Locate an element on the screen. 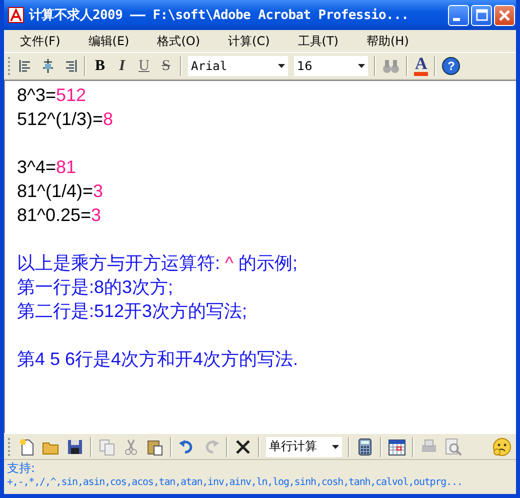 The width and height of the screenshot is (520, 498). paste-icon is located at coordinates (155, 447).